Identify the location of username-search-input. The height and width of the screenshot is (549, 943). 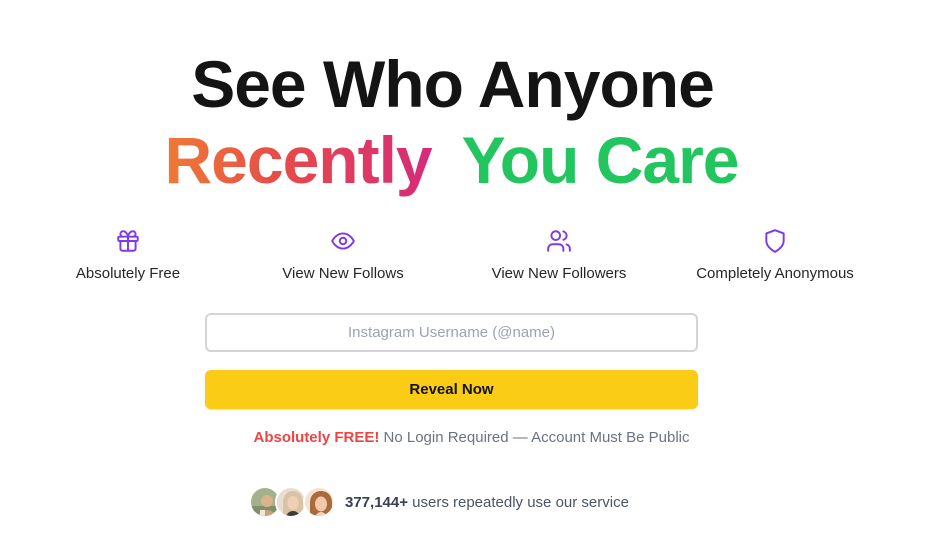
(451, 332).